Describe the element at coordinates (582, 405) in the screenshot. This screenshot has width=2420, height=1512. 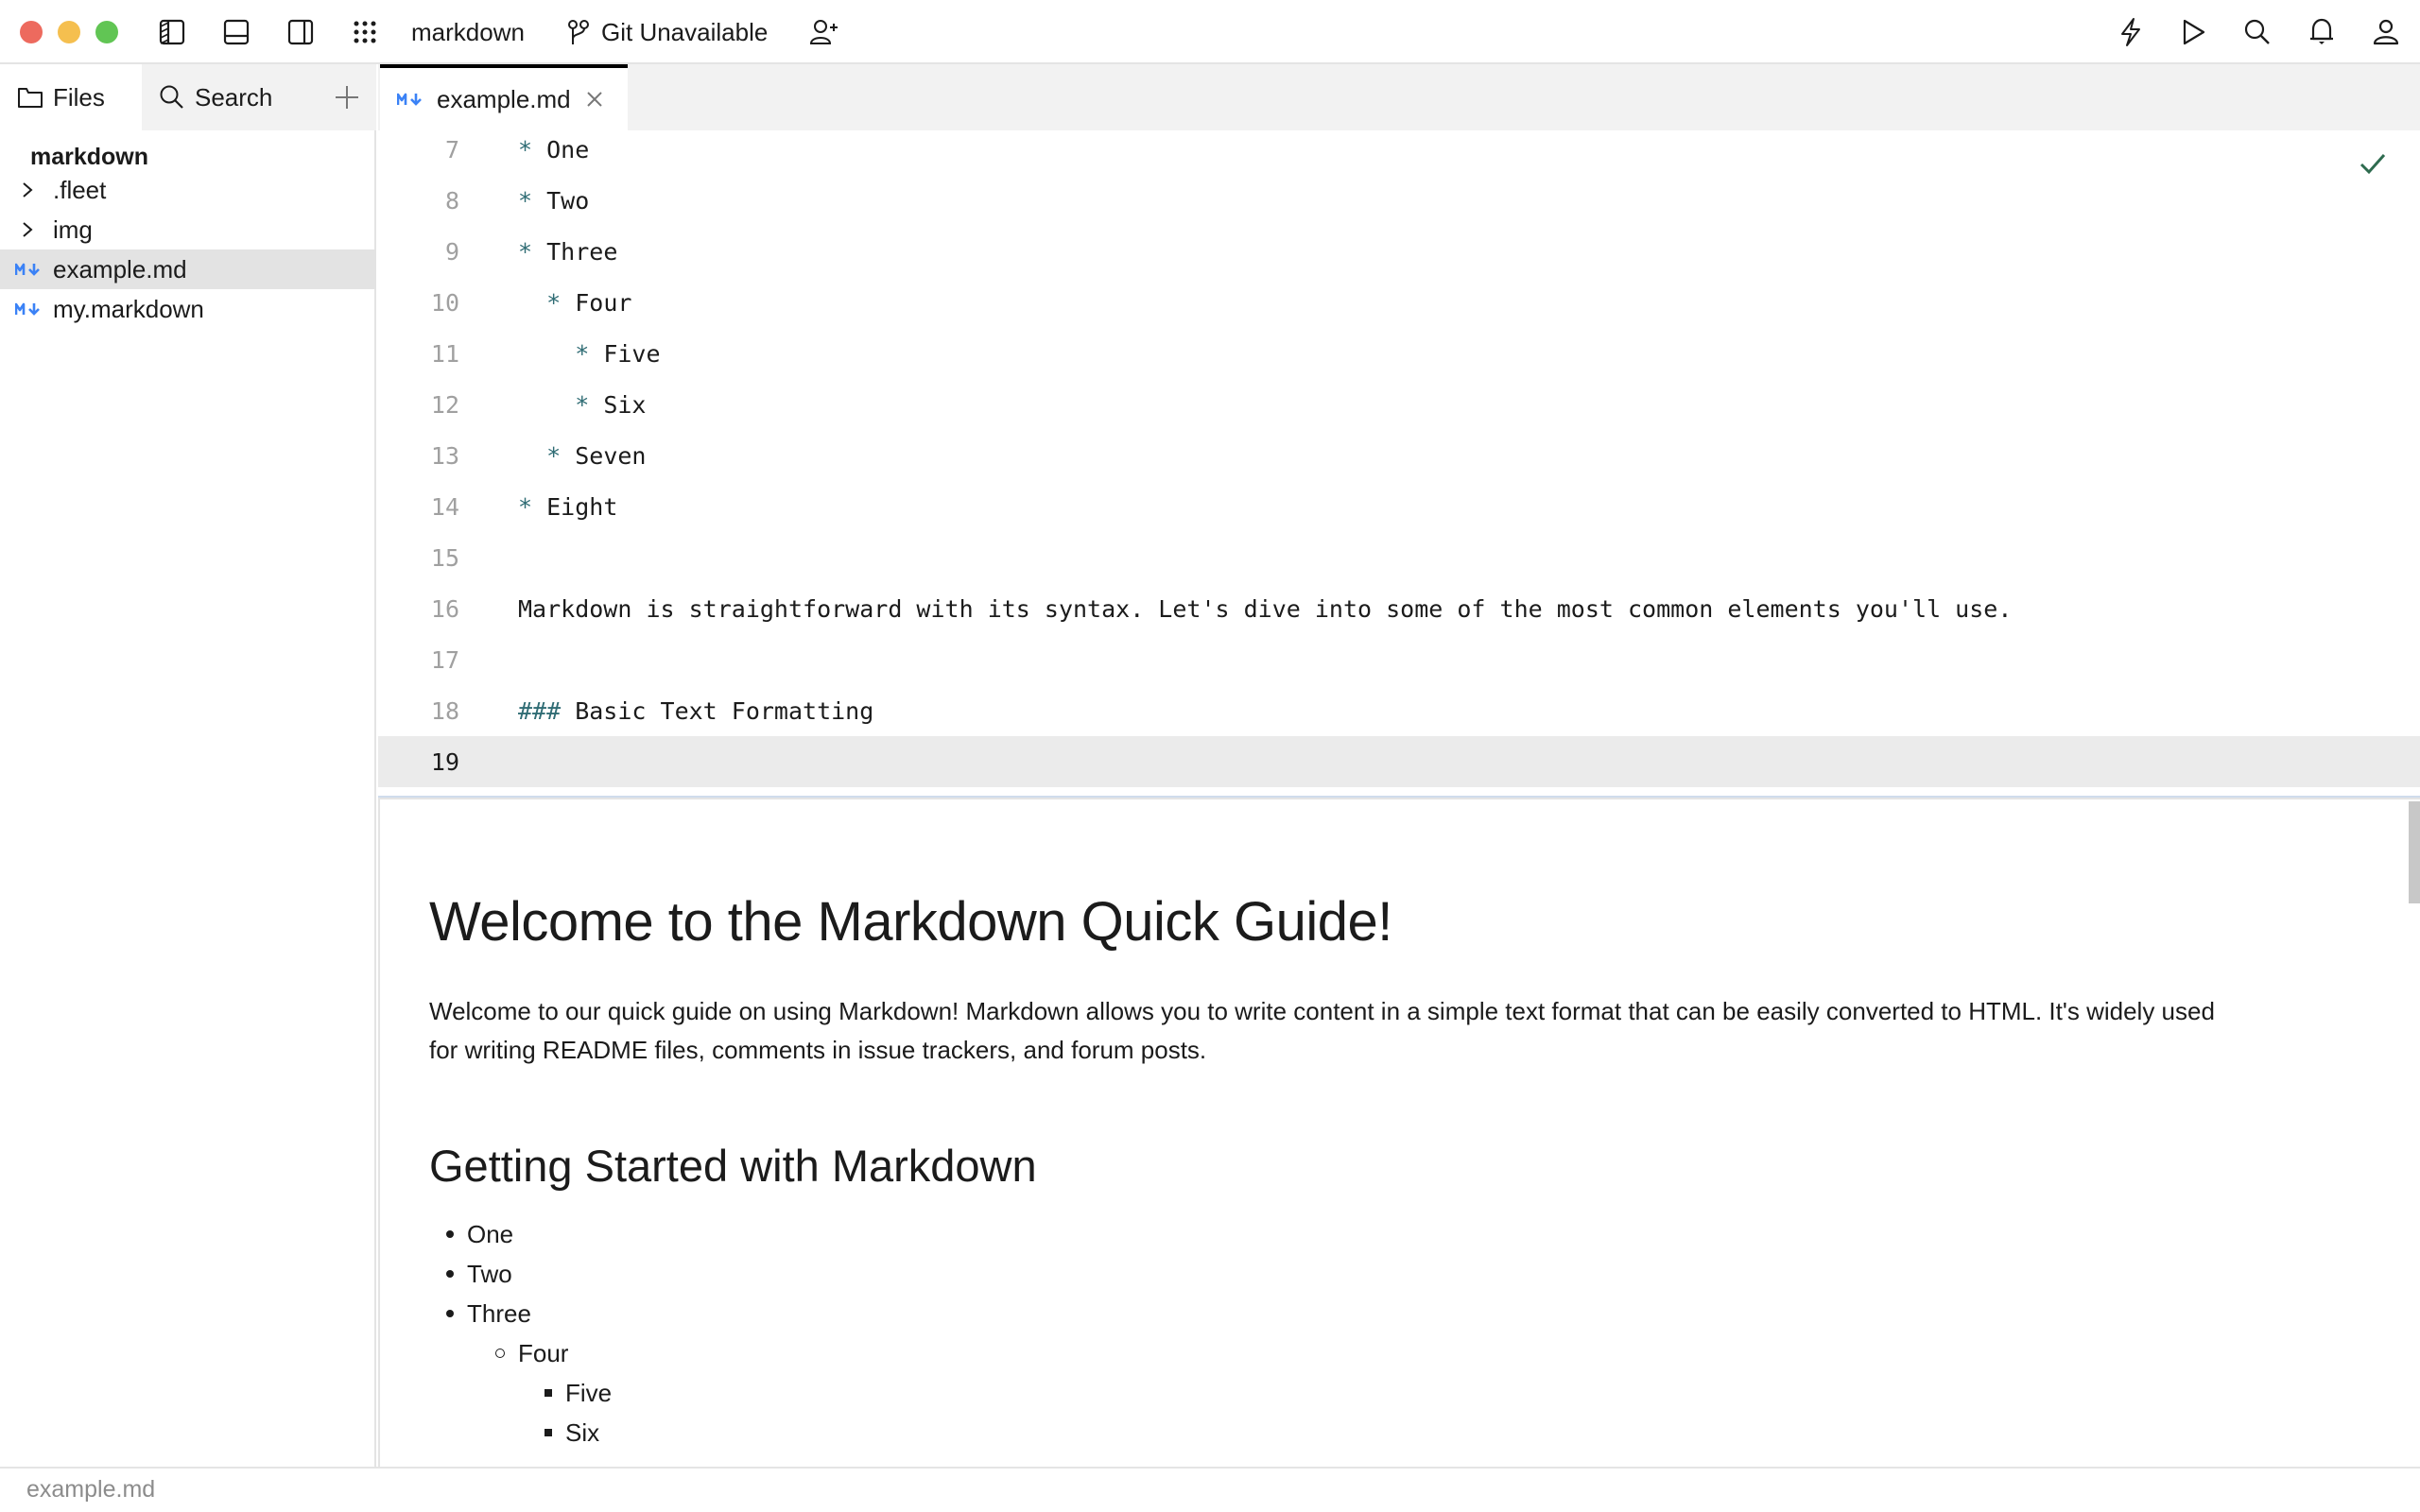
I see `code-text: * Six` at that location.